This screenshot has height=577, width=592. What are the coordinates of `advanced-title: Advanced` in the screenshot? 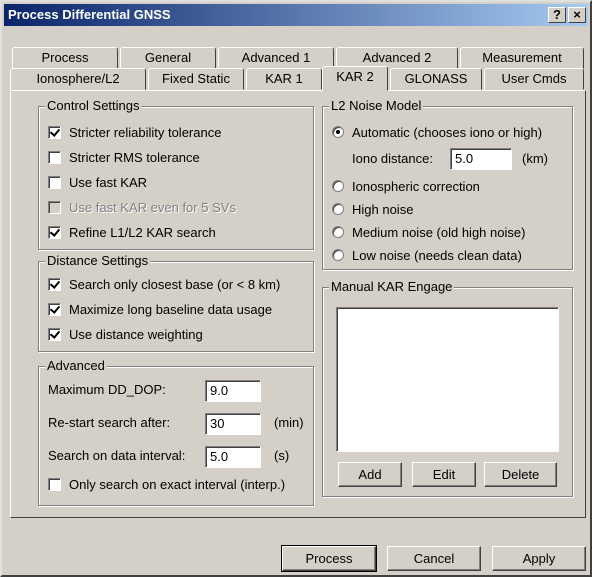 It's located at (76, 366).